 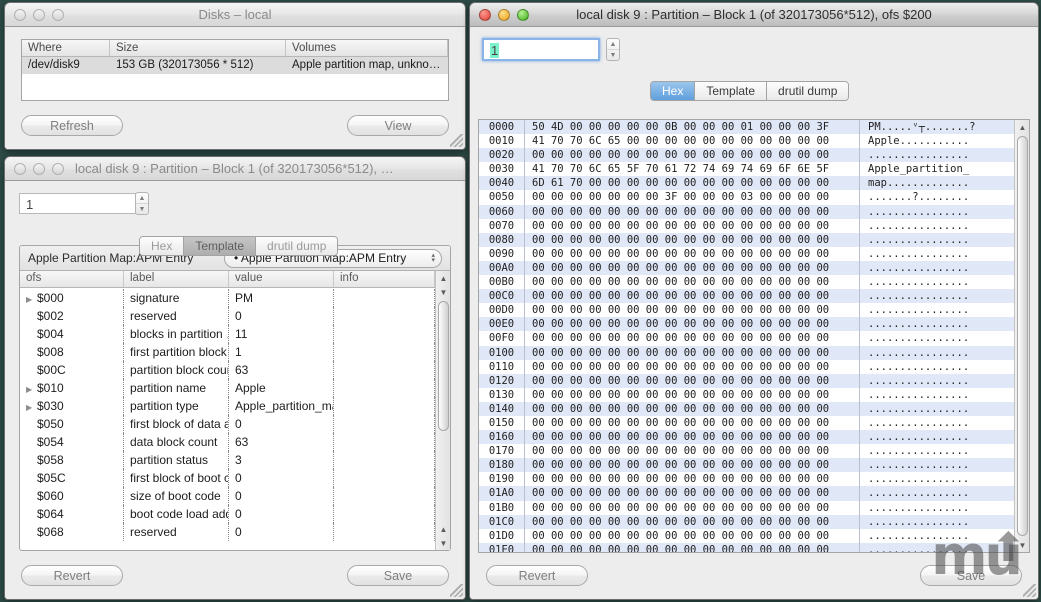 What do you see at coordinates (227, 298) in the screenshot?
I see `table-row: ▶ $000 signature PM` at bounding box center [227, 298].